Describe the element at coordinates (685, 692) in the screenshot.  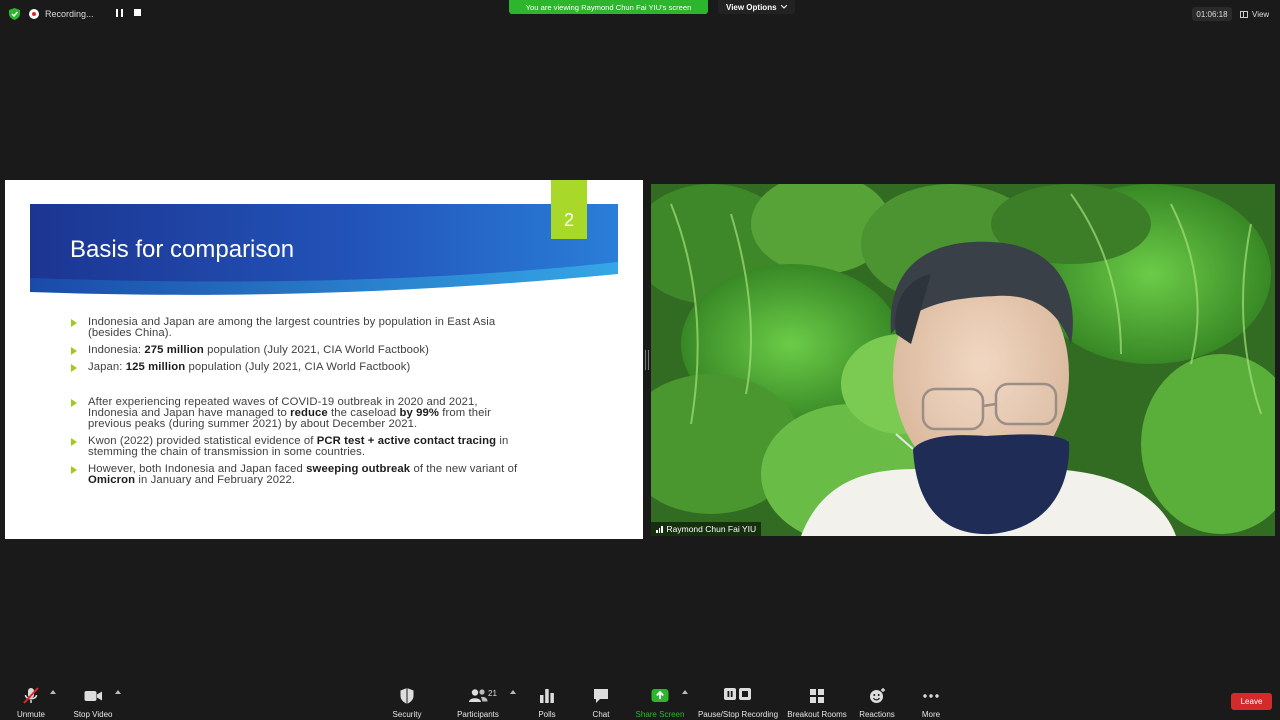
I see `share-options-caret-icon` at that location.